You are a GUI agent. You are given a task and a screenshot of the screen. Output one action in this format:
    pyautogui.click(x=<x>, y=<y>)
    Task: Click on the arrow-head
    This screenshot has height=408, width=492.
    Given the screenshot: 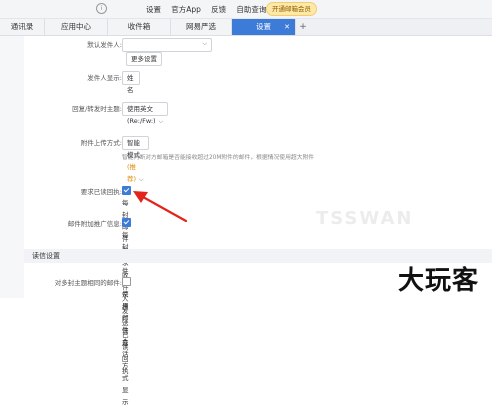 What is the action you would take?
    pyautogui.click(x=140, y=197)
    